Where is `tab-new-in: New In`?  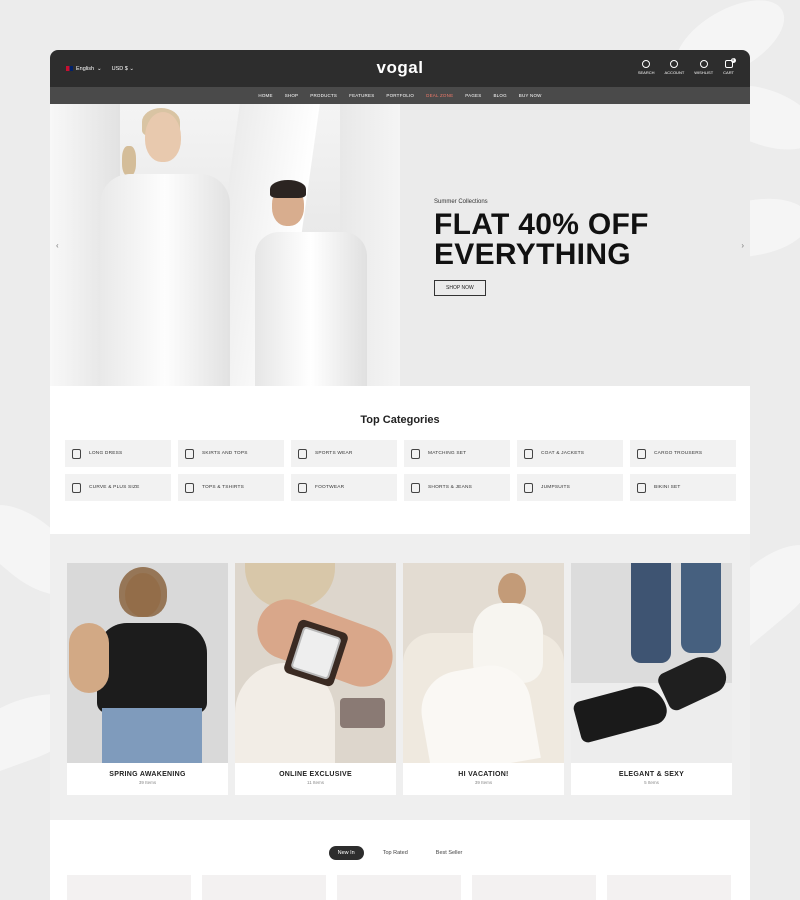 tab-new-in: New In is located at coordinates (346, 853).